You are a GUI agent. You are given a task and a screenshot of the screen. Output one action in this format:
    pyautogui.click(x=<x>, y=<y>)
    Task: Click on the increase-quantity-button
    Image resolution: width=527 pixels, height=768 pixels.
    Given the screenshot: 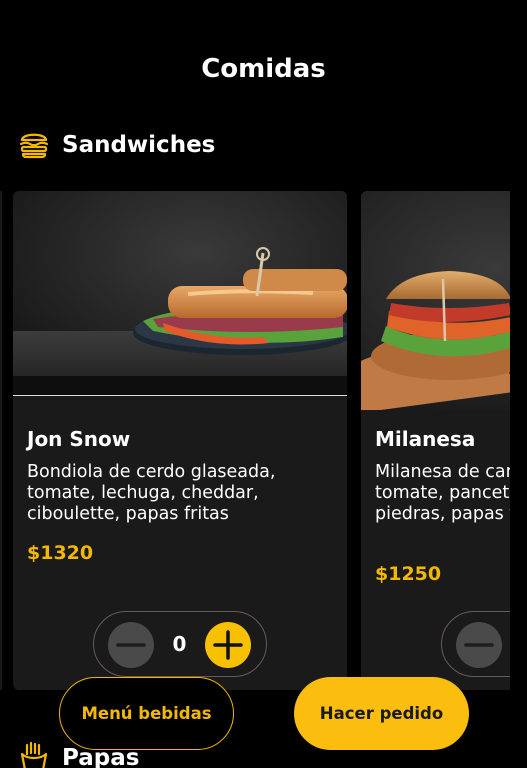 What is the action you would take?
    pyautogui.click(x=228, y=645)
    